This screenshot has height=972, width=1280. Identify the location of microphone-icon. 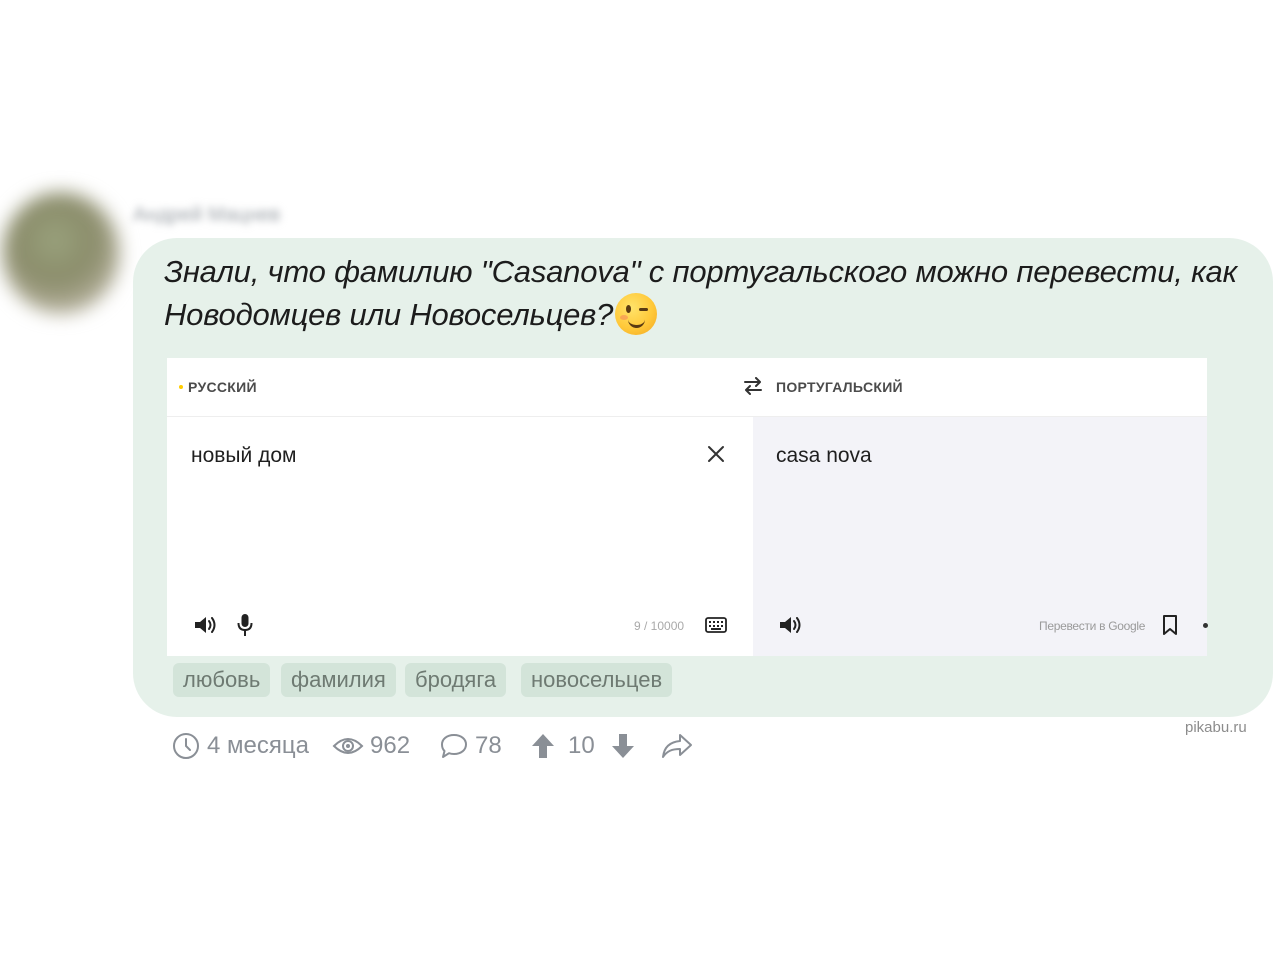
(245, 625).